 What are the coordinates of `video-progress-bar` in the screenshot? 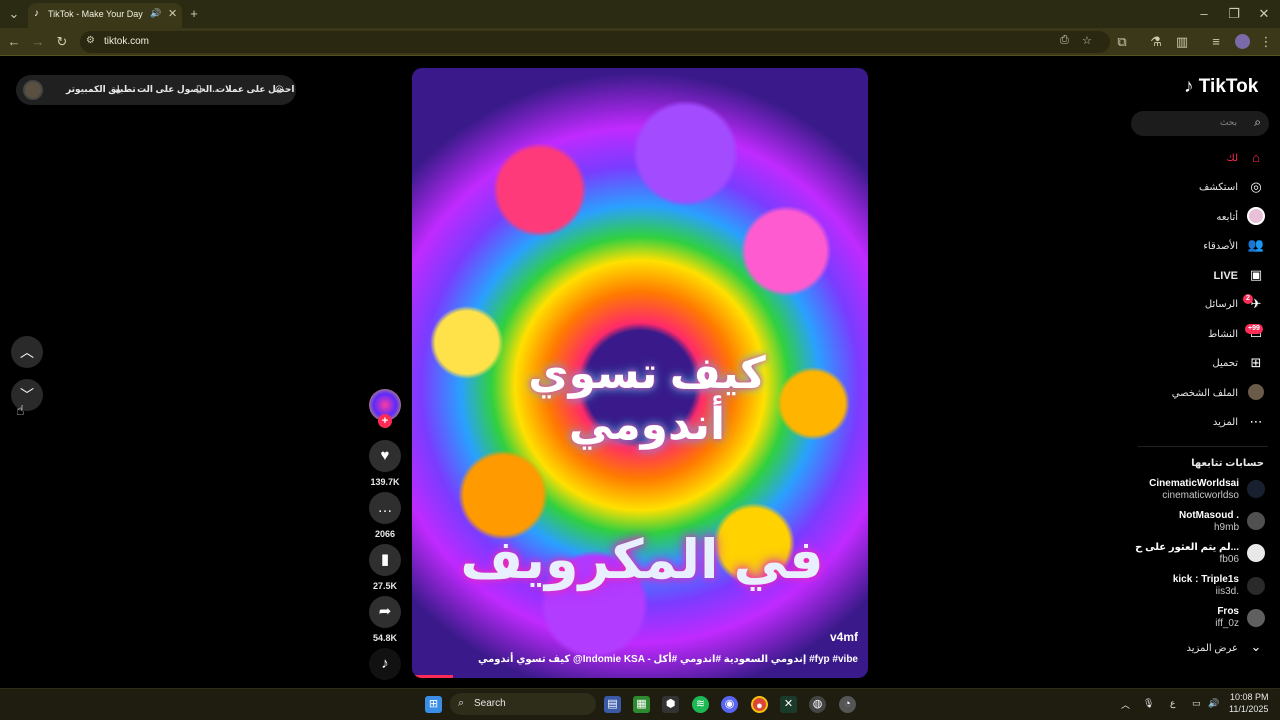 It's located at (433, 676).